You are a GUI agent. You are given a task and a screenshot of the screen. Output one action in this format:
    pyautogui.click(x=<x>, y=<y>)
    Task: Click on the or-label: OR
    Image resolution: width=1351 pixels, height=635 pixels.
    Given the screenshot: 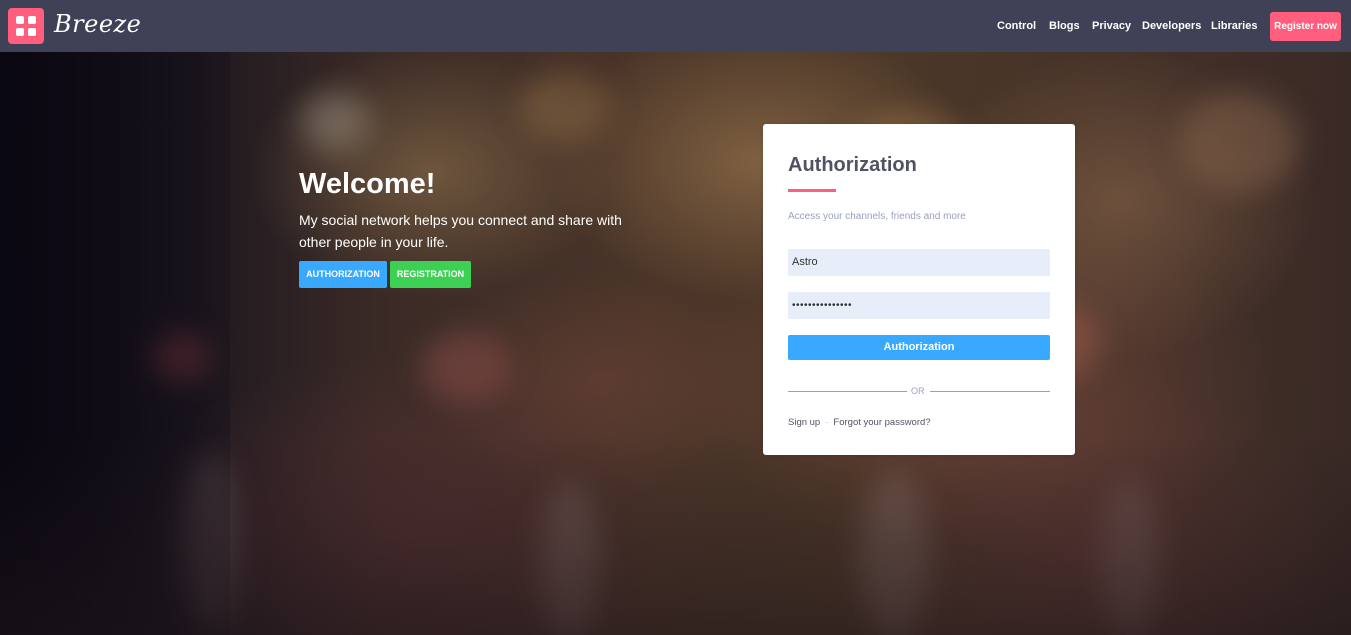 What is the action you would take?
    pyautogui.click(x=918, y=391)
    